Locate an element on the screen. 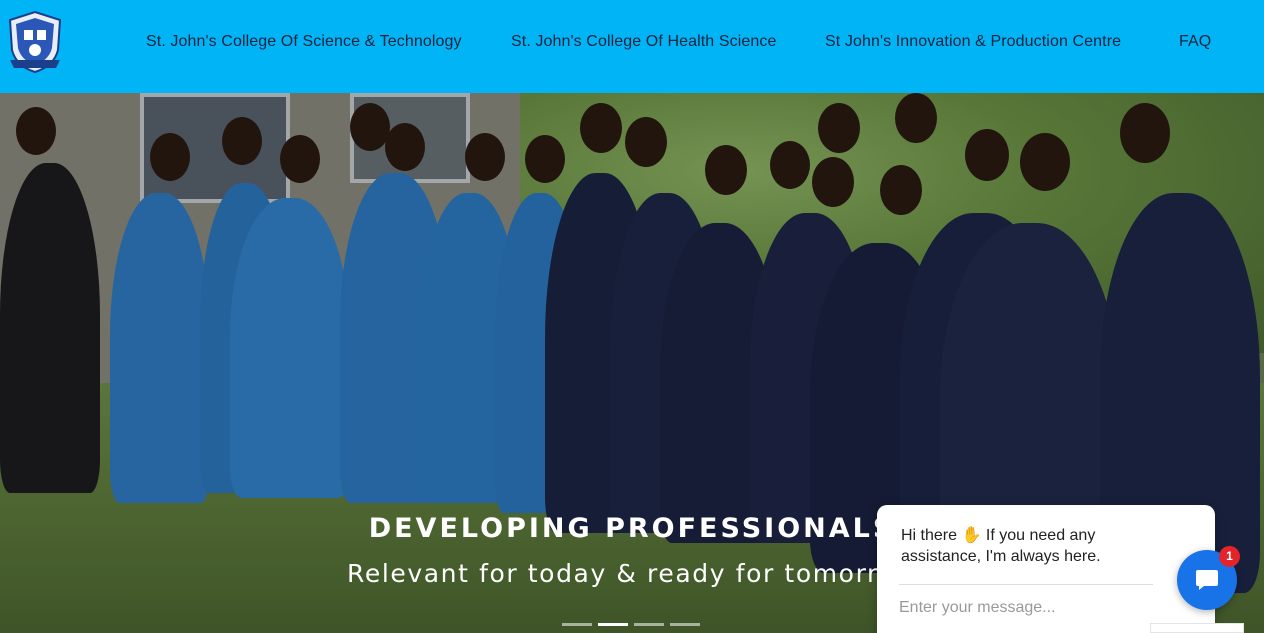  nav-faq: FAQ is located at coordinates (1195, 42).